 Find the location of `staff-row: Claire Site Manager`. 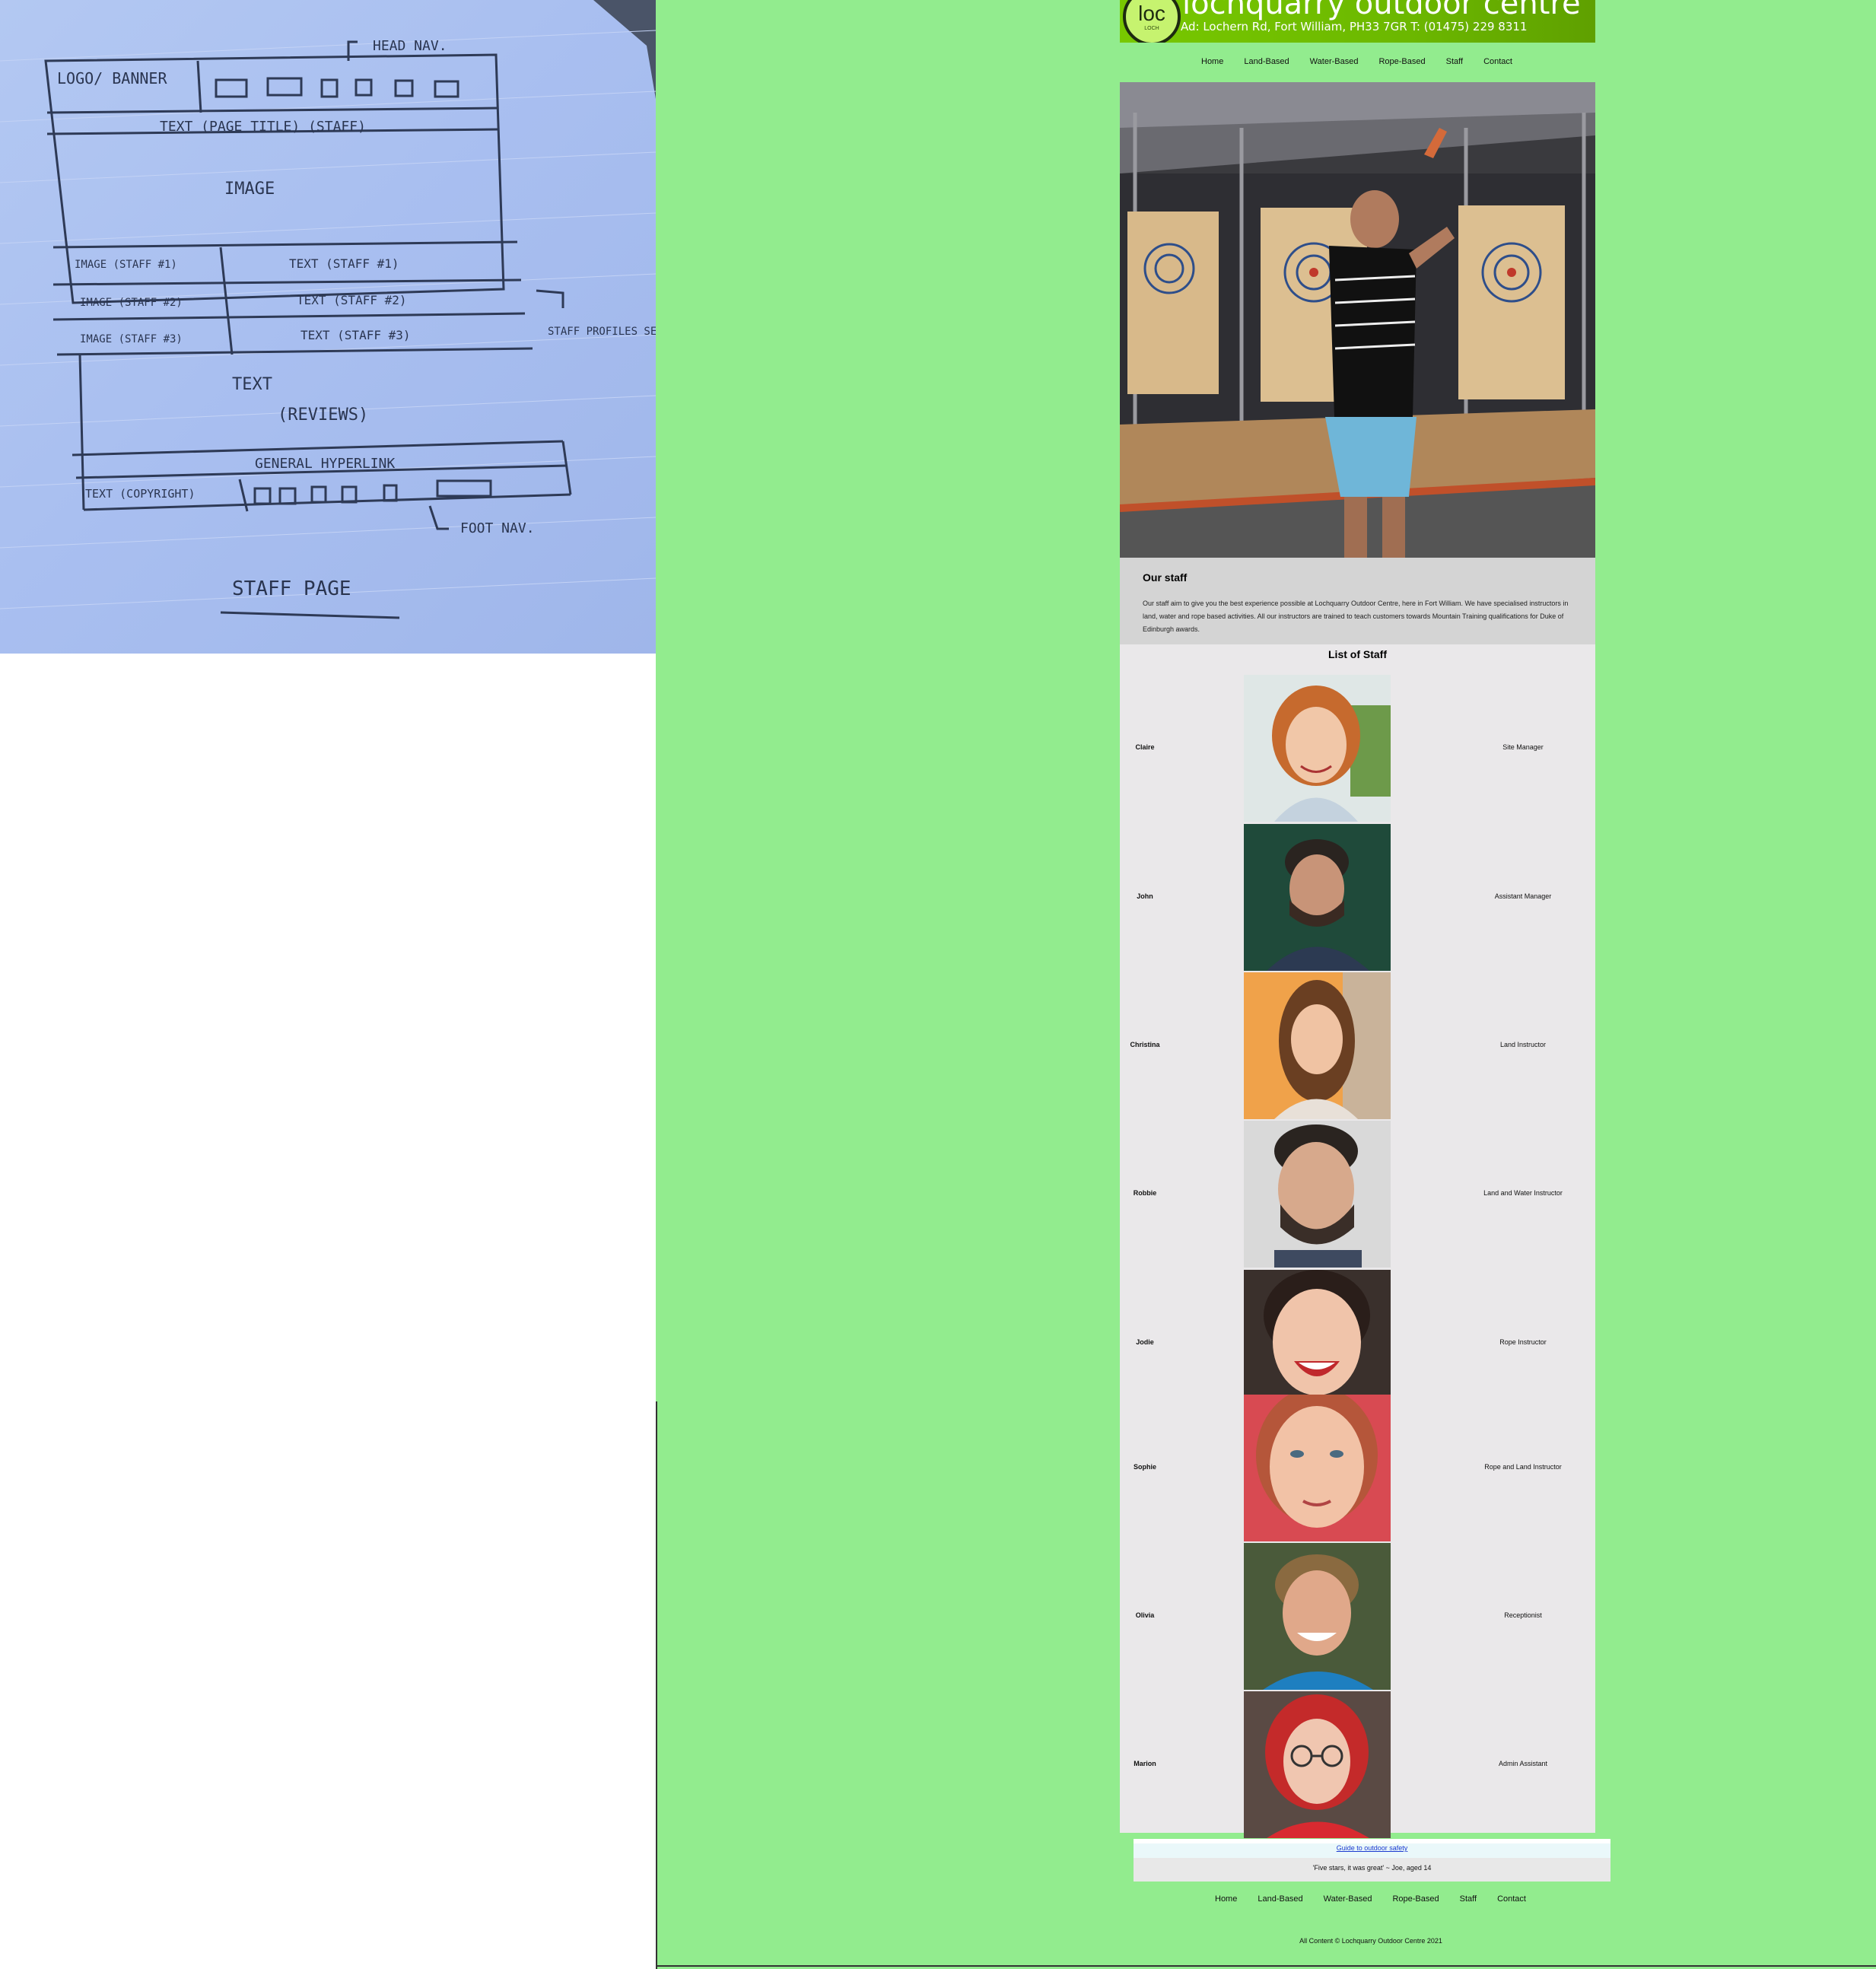

staff-row: Claire Site Manager is located at coordinates (1358, 748).